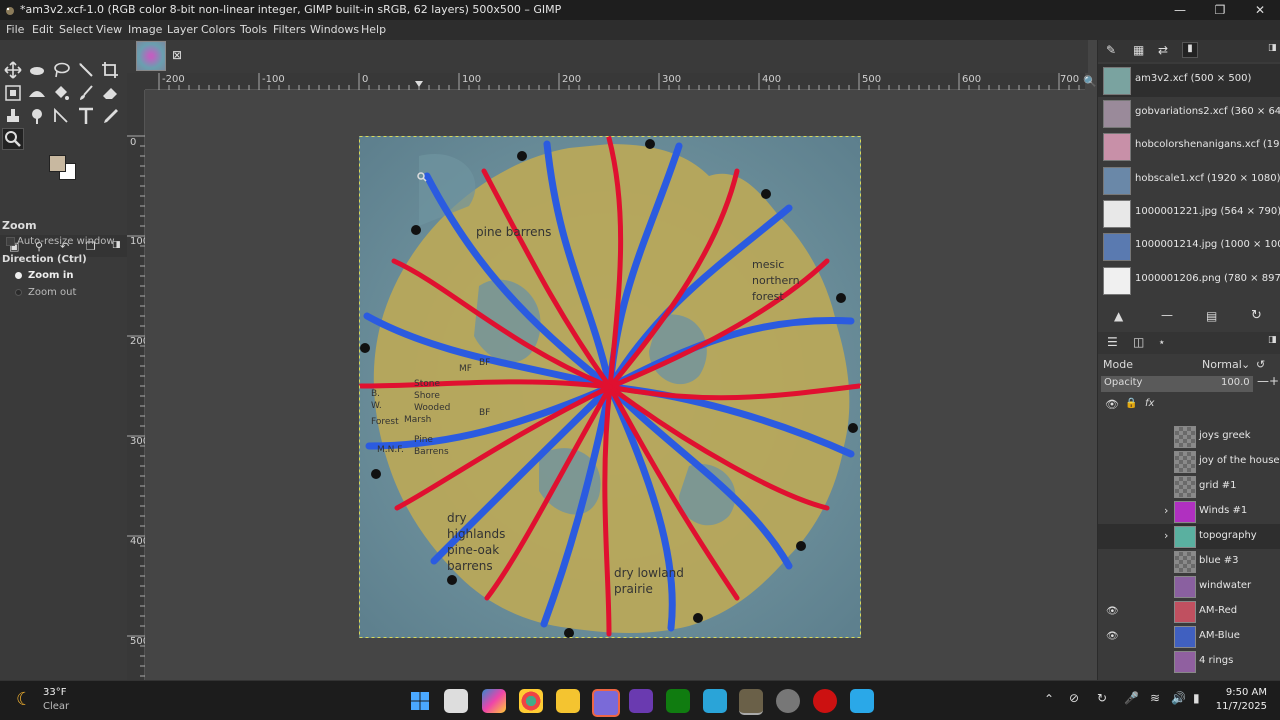 The width and height of the screenshot is (1280, 720). I want to click on lasso-icon, so click(61, 70).